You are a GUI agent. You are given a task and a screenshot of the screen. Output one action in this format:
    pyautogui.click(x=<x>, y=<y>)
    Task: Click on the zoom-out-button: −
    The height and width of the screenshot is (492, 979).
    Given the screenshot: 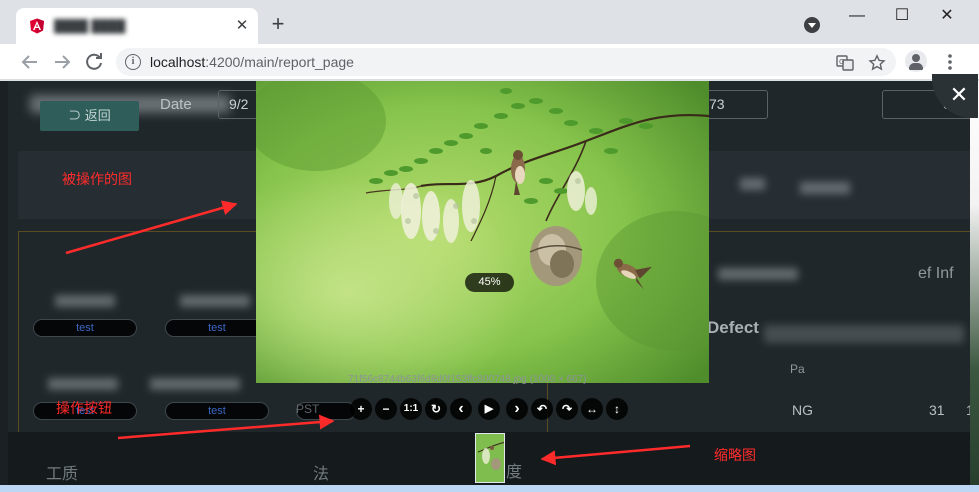 What is the action you would take?
    pyautogui.click(x=386, y=409)
    